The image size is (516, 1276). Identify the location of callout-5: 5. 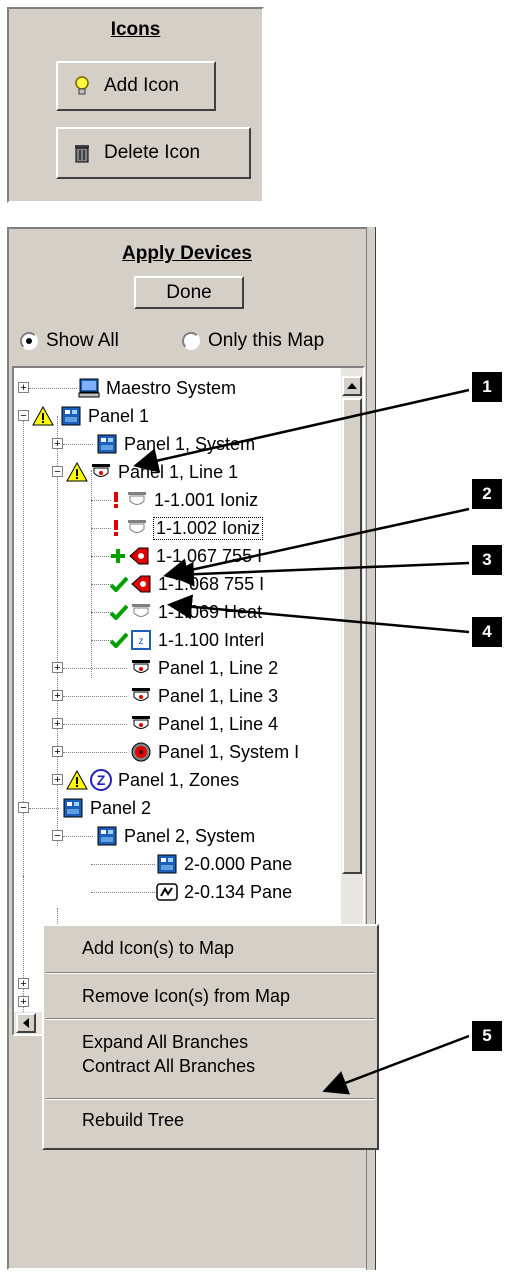
(487, 1036).